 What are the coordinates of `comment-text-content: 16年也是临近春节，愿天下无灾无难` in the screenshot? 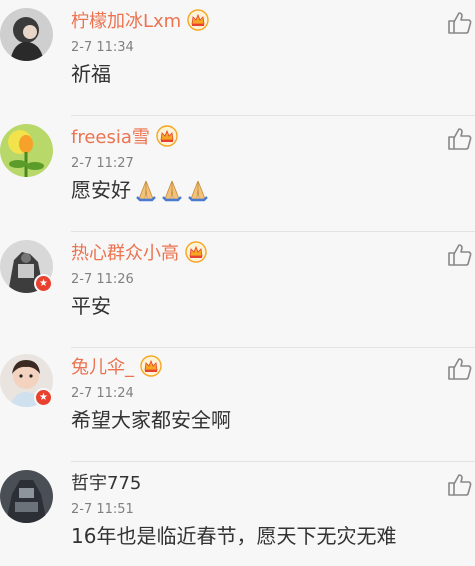 It's located at (234, 536).